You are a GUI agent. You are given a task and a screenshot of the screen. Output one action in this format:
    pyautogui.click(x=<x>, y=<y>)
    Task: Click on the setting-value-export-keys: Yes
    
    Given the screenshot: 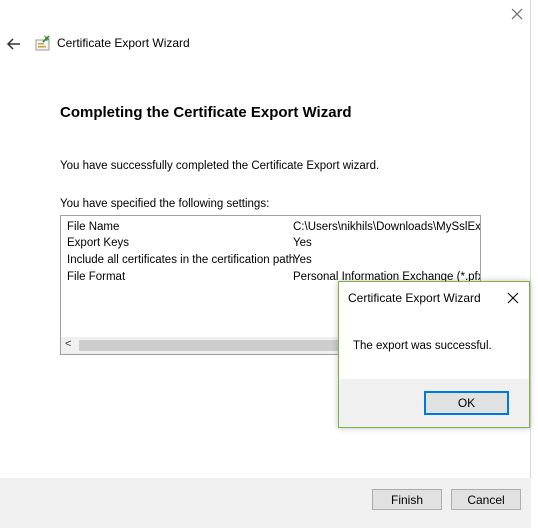 What is the action you would take?
    pyautogui.click(x=302, y=243)
    